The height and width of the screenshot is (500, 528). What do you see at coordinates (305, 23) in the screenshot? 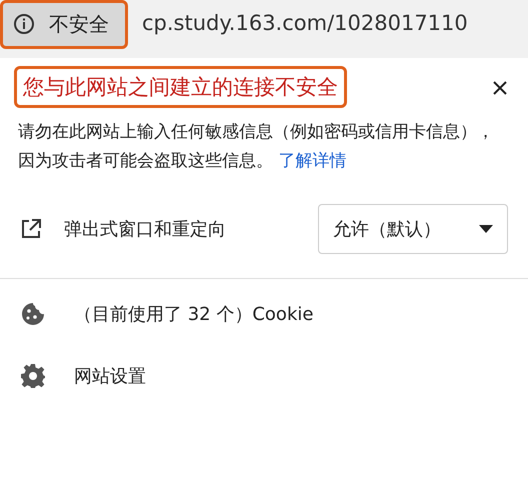
I see `url-text: cp.study.163.com/1028017110` at bounding box center [305, 23].